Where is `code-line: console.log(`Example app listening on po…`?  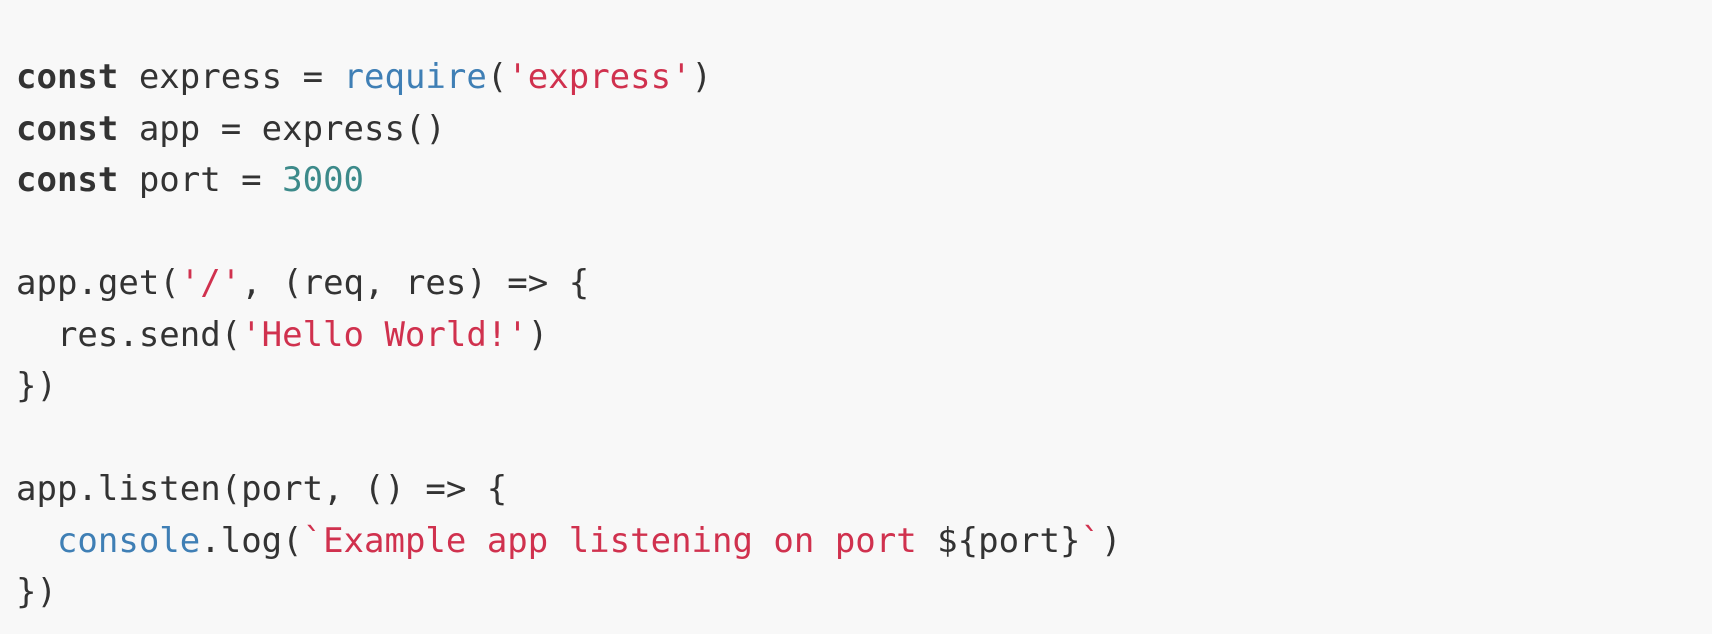 code-line: console.log(`Example app listening on po… is located at coordinates (864, 542).